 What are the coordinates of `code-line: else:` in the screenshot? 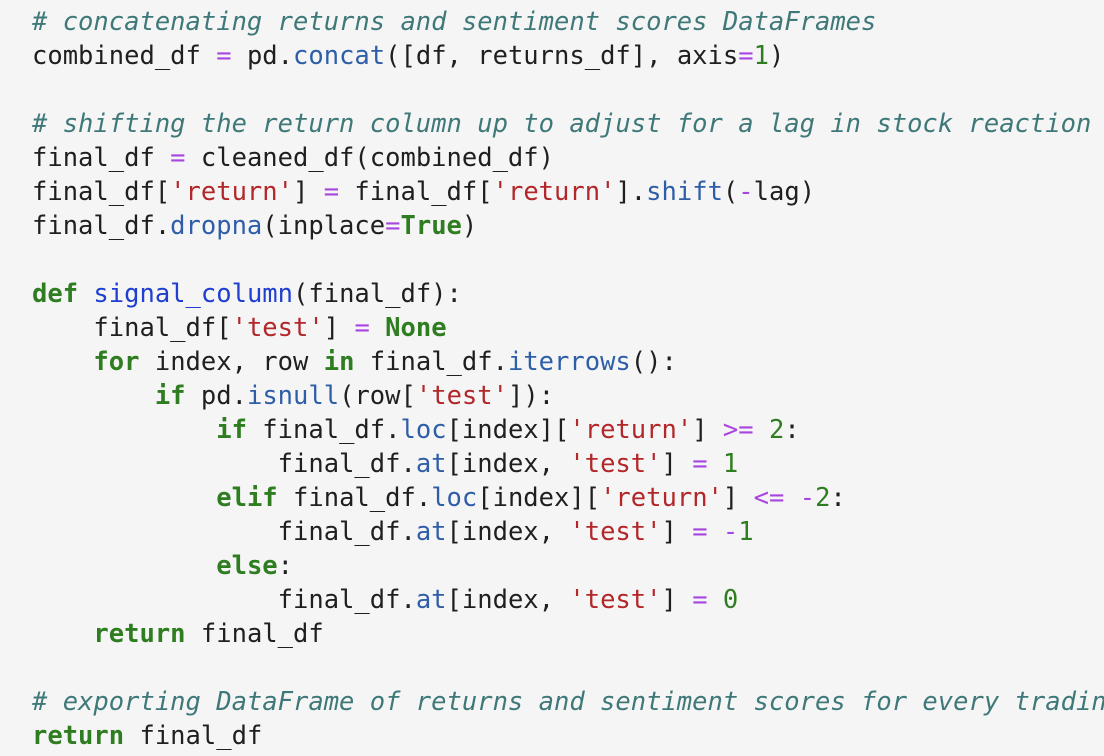 It's located at (568, 566).